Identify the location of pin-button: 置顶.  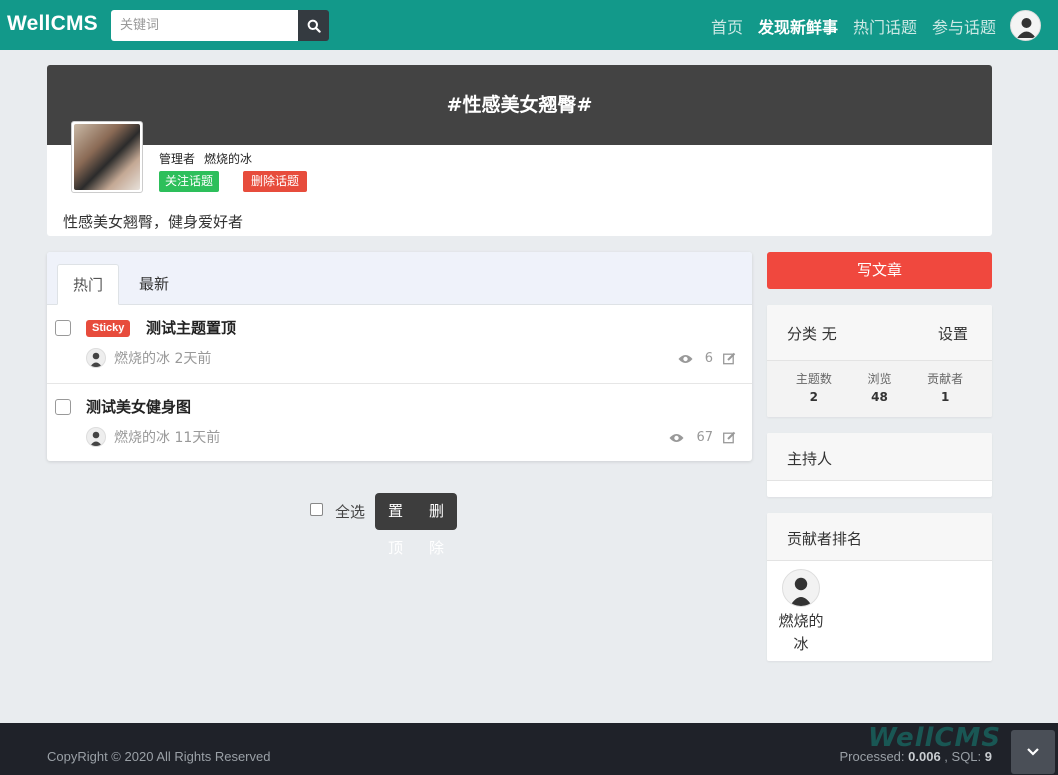
(395, 525).